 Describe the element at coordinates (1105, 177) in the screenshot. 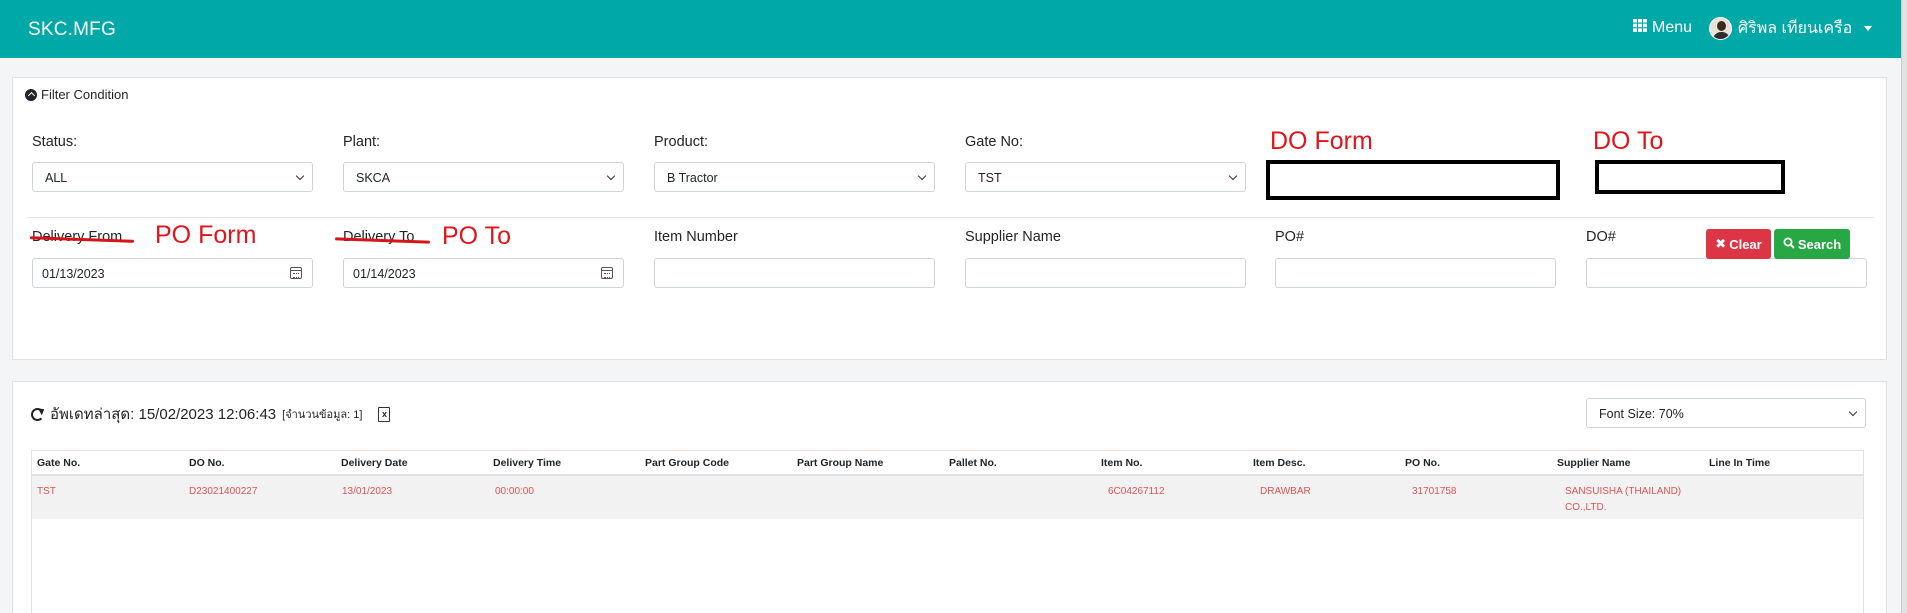

I see `gate-select: TST` at that location.